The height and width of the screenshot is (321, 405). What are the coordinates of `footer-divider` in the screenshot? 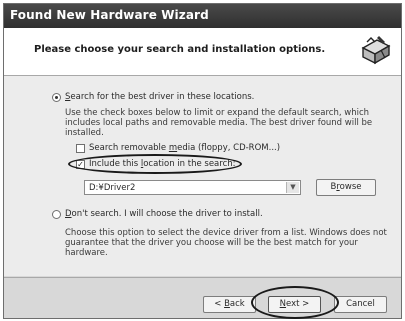 It's located at (202, 277).